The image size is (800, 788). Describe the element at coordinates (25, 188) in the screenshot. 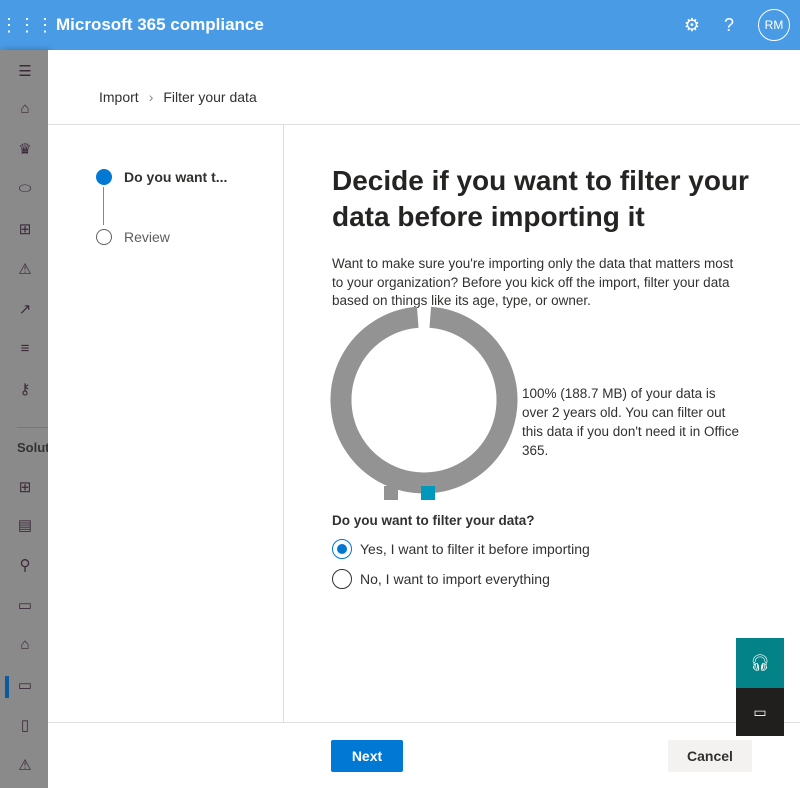

I see `tag-icon: ⬭` at that location.